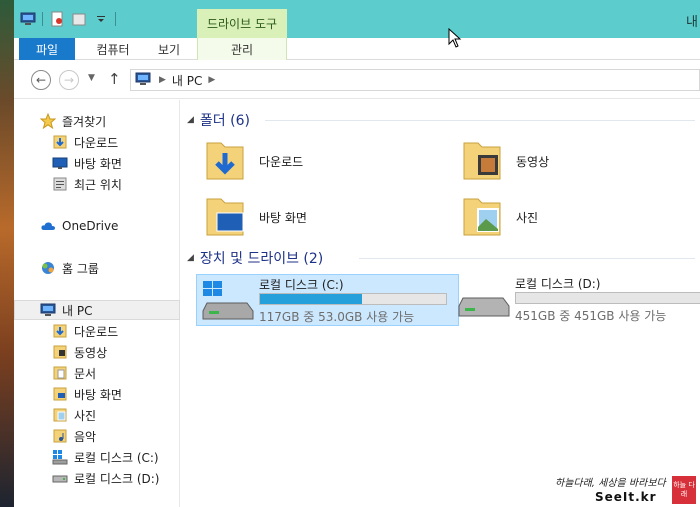 Image resolution: width=700 pixels, height=507 pixels. I want to click on new-folder-icon, so click(79, 19).